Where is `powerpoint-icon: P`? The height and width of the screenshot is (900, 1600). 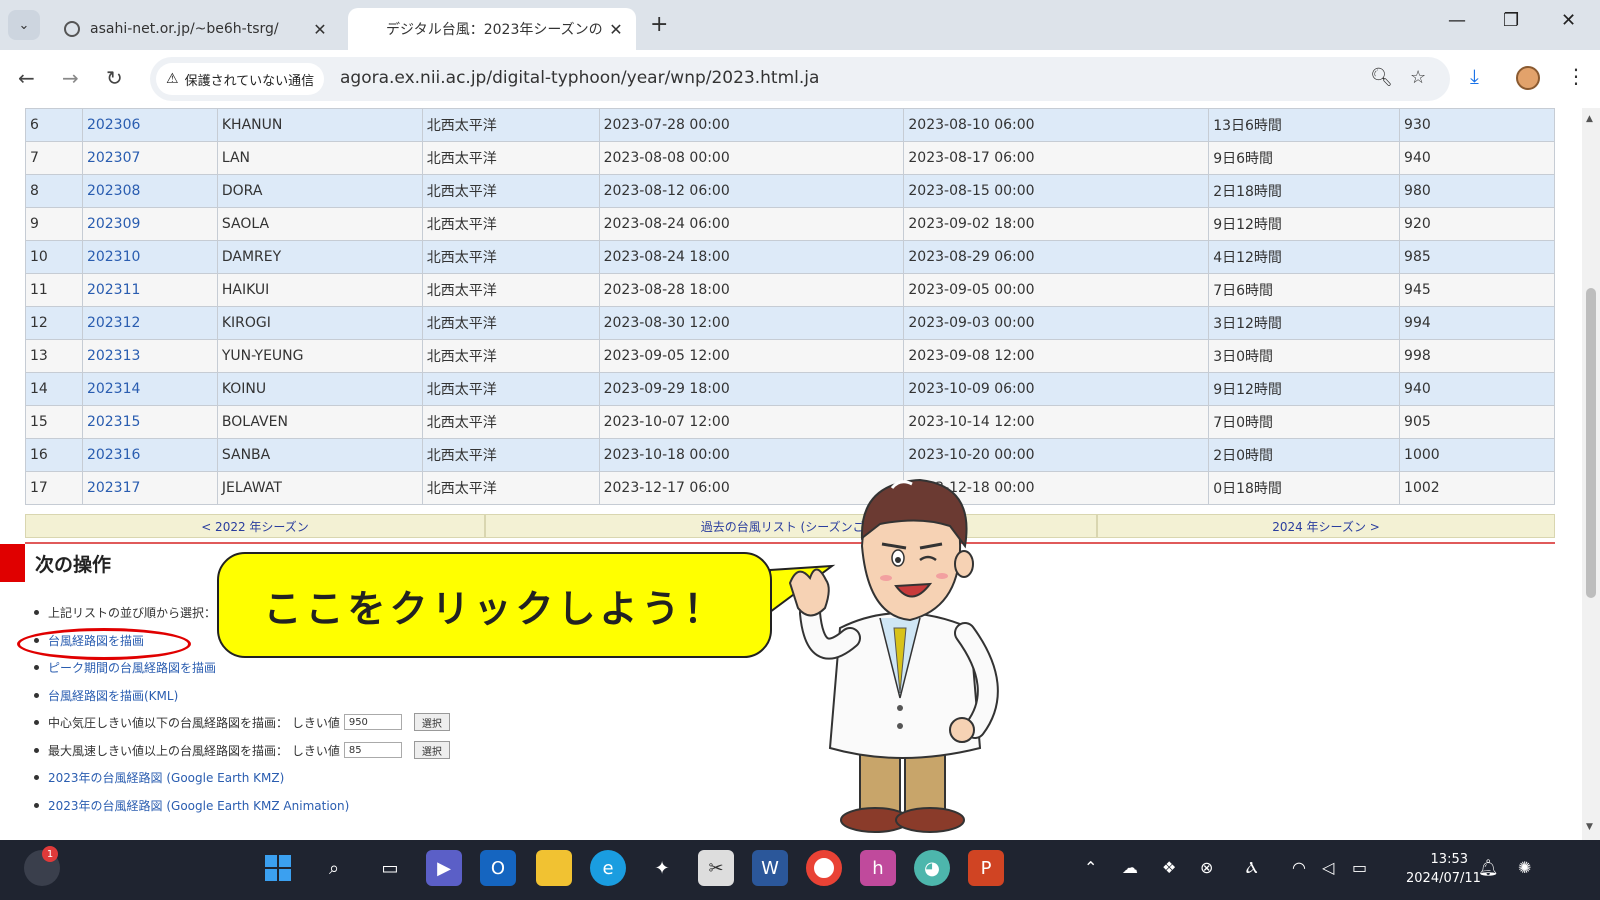
powerpoint-icon: P is located at coordinates (986, 868).